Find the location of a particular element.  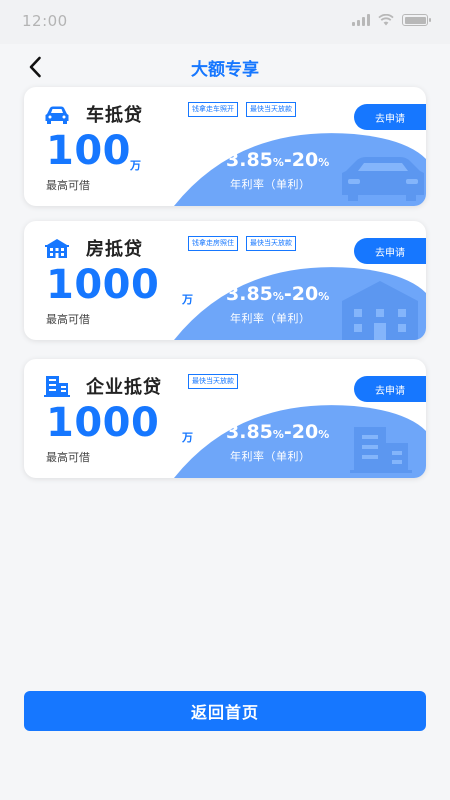

feature-tag: 钱拿走车照开 is located at coordinates (213, 109).